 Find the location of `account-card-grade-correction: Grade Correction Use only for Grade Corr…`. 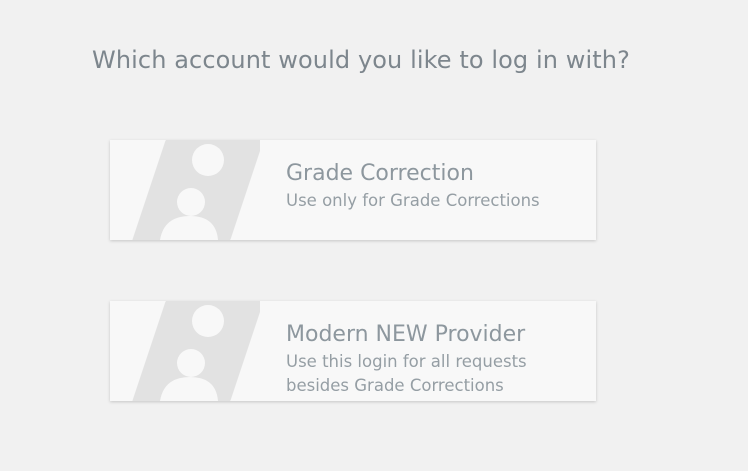

account-card-grade-correction: Grade Correction Use only for Grade Corr… is located at coordinates (353, 190).